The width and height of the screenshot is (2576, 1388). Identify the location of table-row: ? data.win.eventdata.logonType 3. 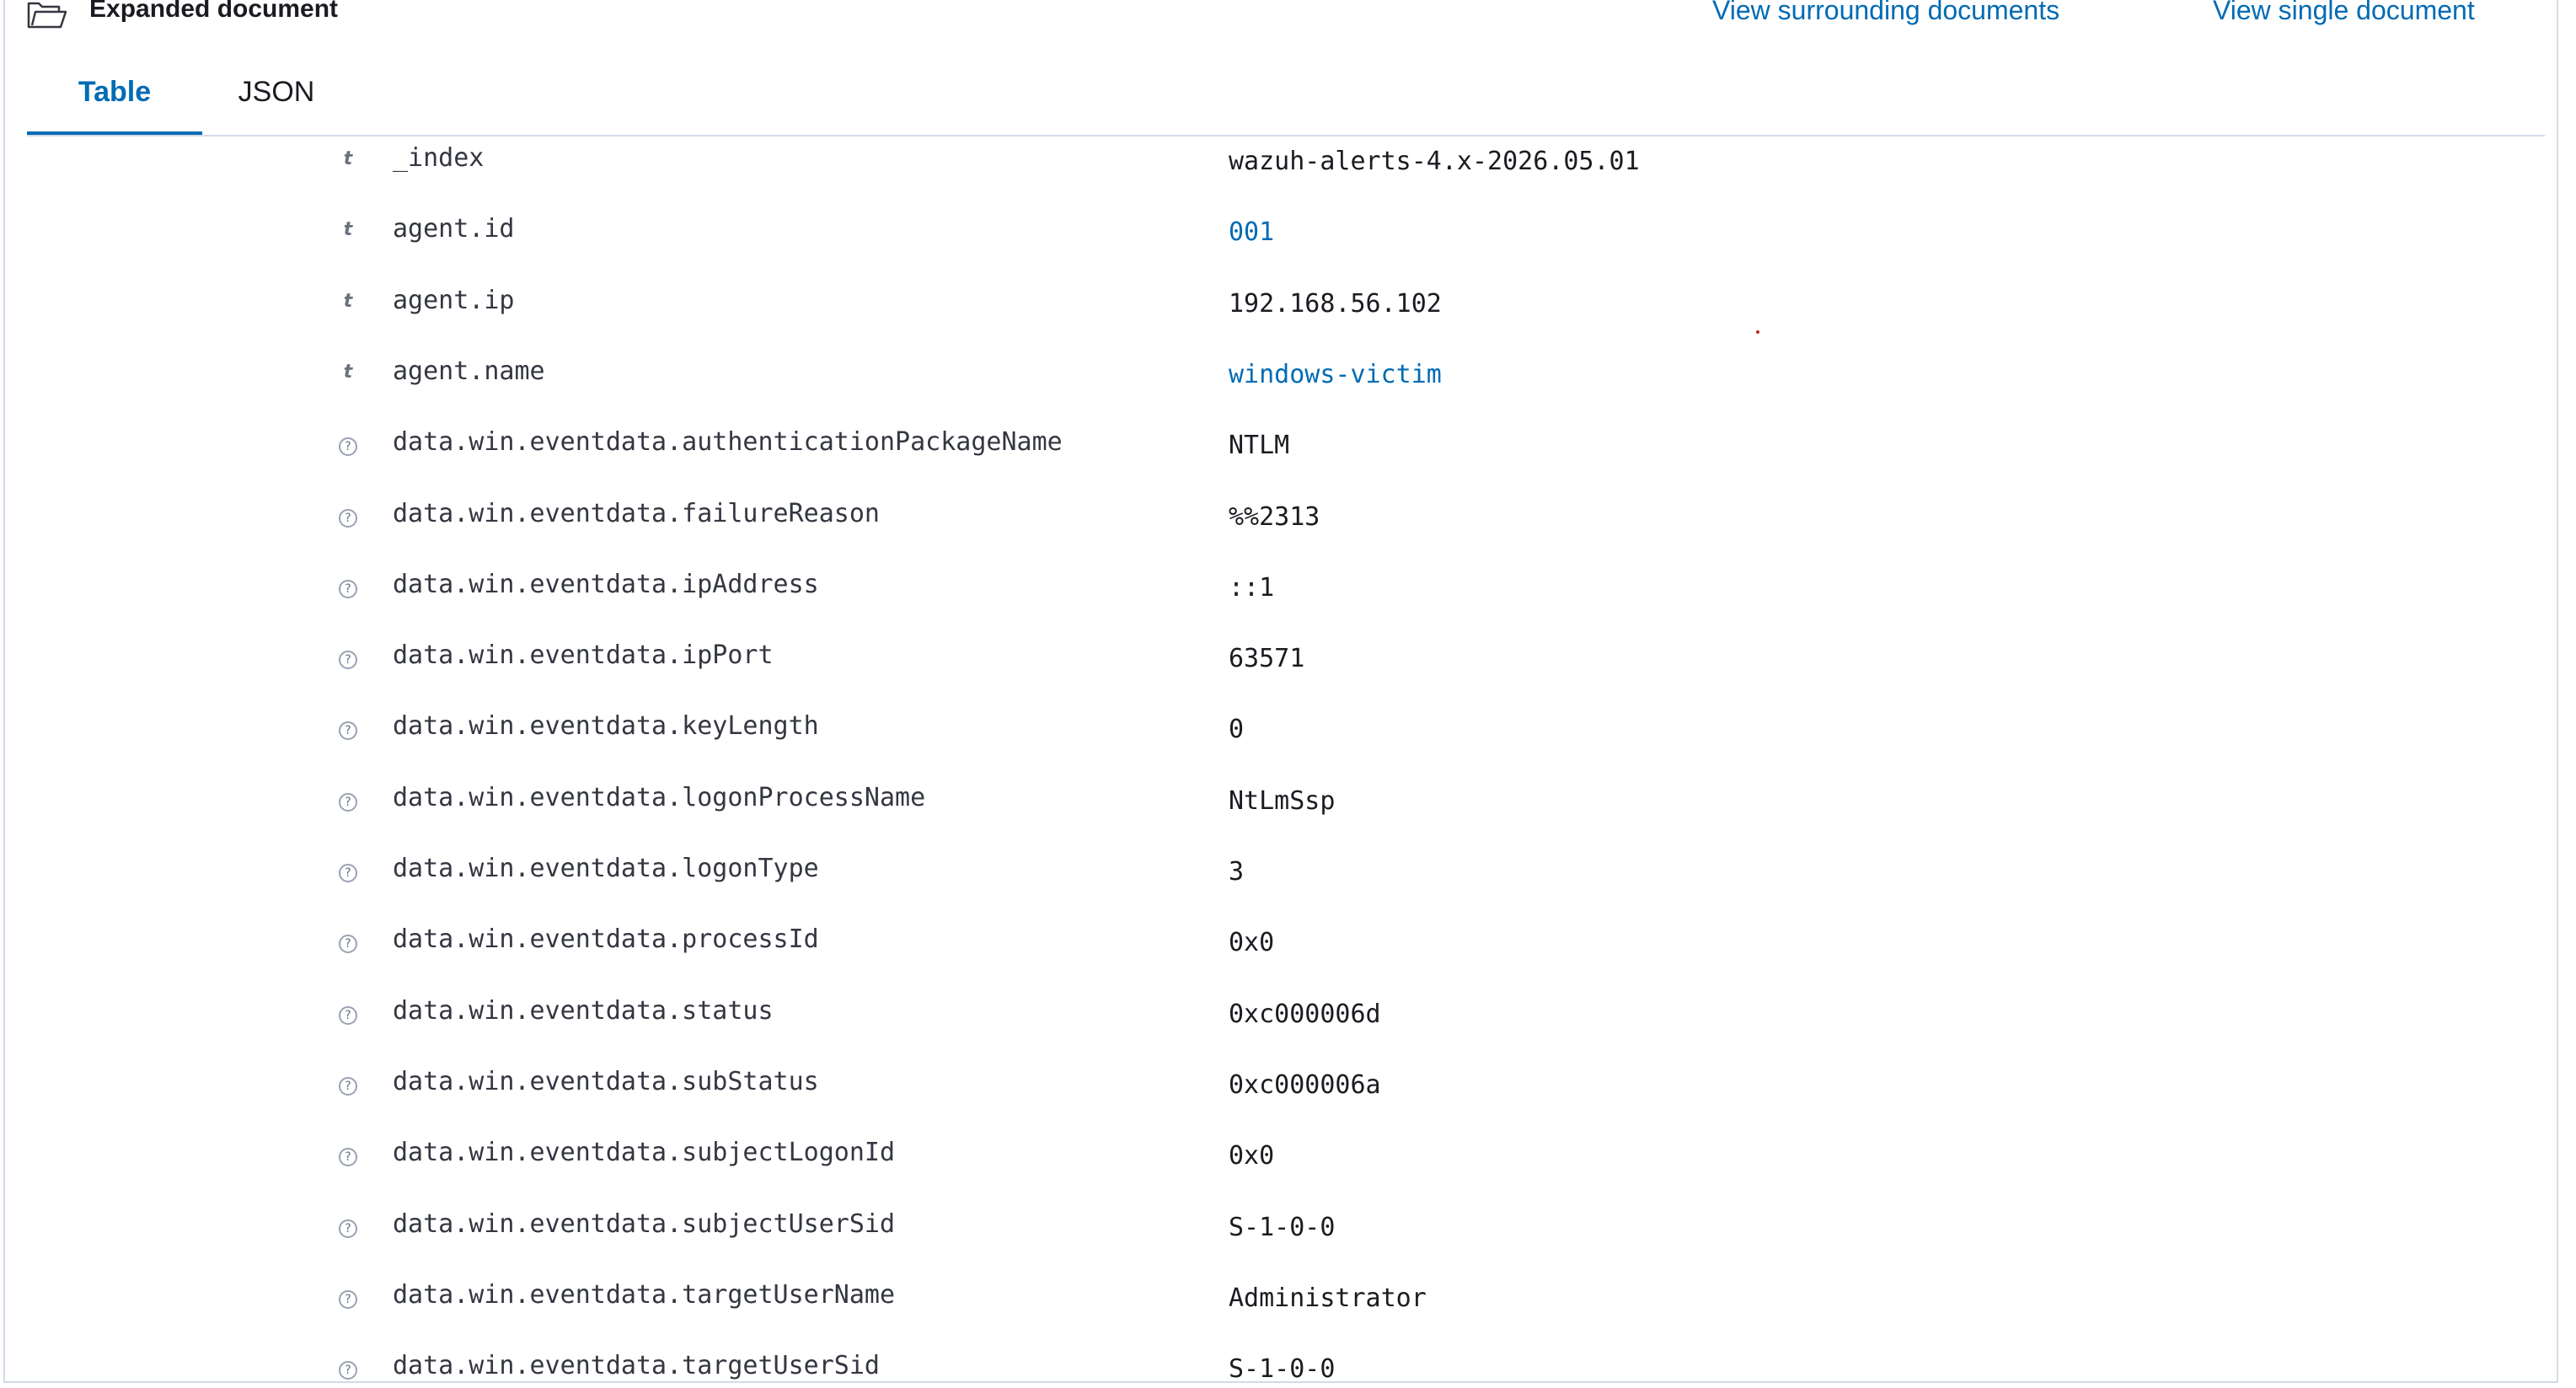
(1281, 889).